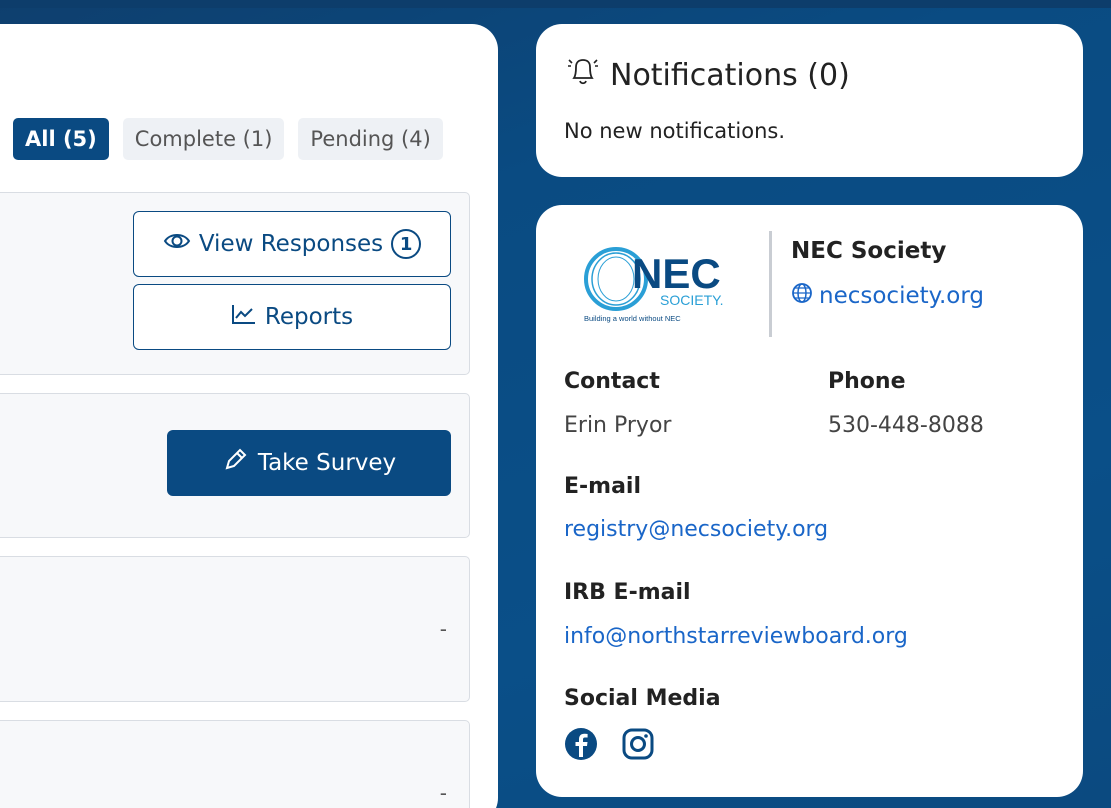 The image size is (1111, 808). What do you see at coordinates (327, 463) in the screenshot?
I see `take-survey-label: Take Survey` at bounding box center [327, 463].